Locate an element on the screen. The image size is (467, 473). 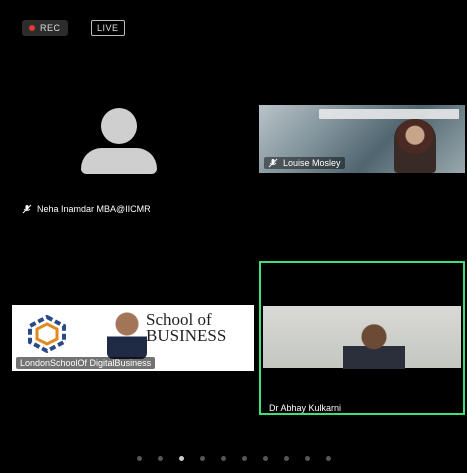
live-label: LIVE is located at coordinates (108, 28).